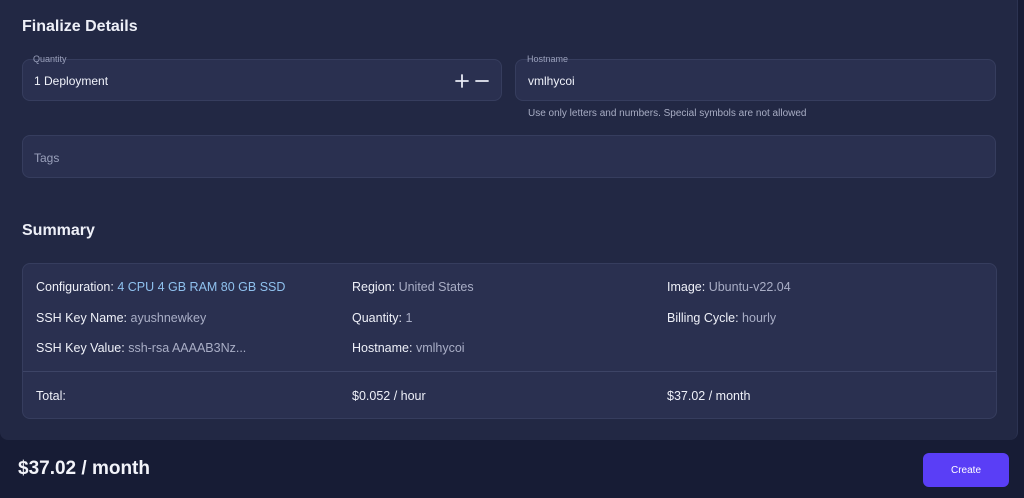  Describe the element at coordinates (413, 287) in the screenshot. I see `summary-region: Region: United States` at that location.